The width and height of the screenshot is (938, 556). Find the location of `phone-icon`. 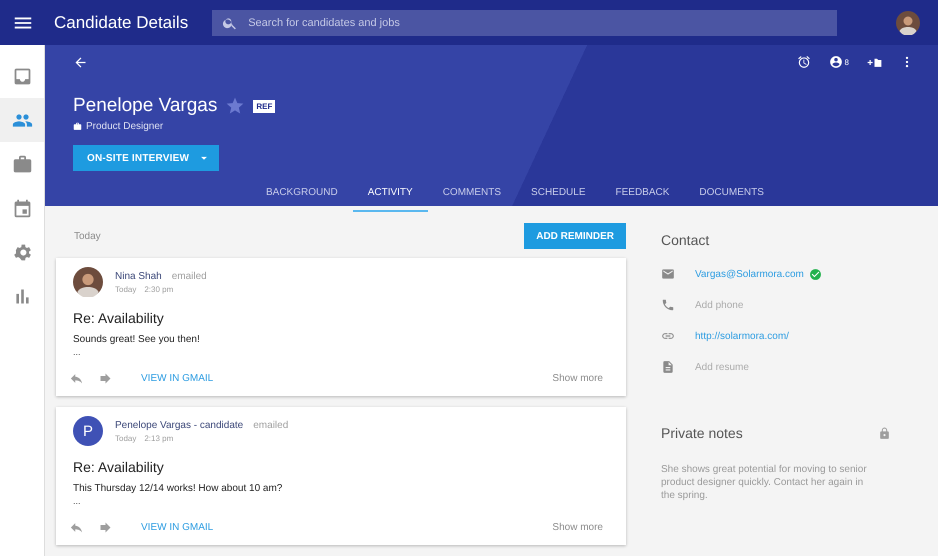

phone-icon is located at coordinates (668, 305).